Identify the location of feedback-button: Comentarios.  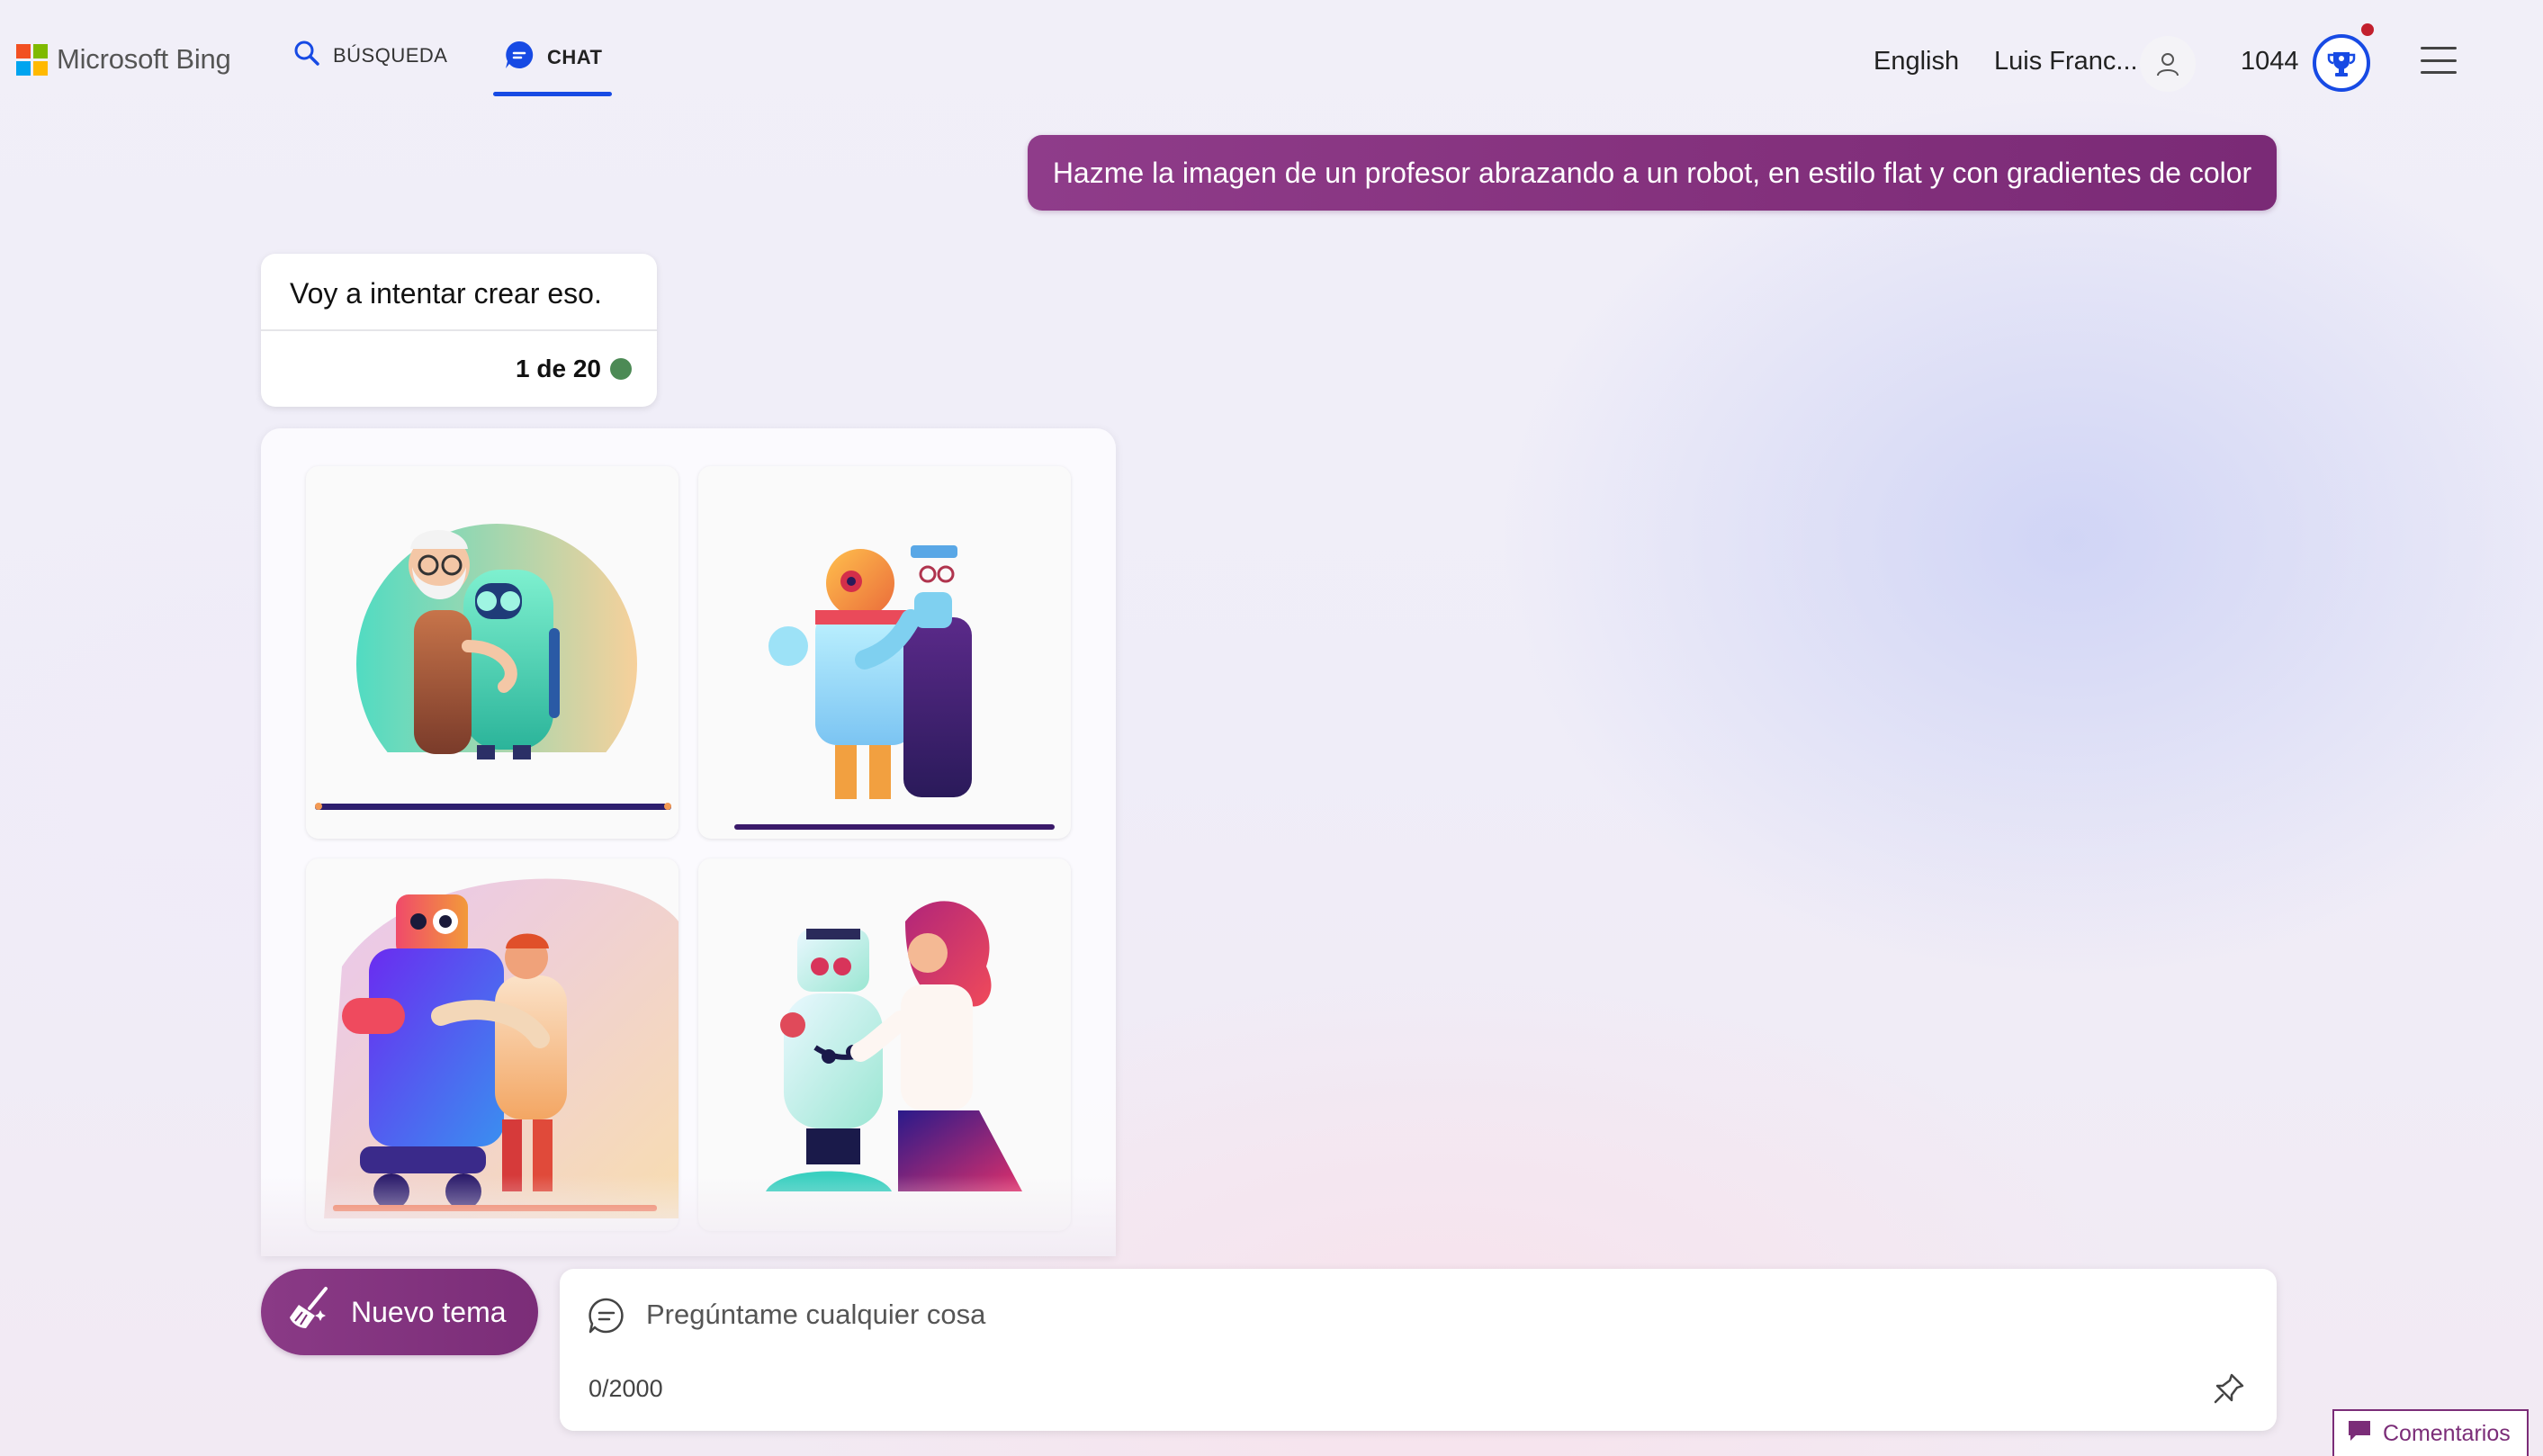
(2430, 1432).